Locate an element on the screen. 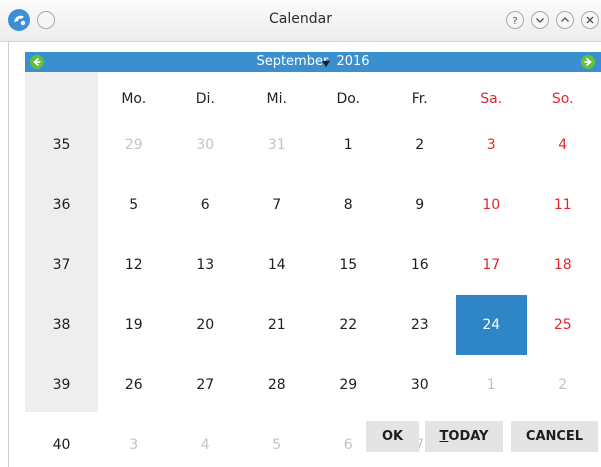  day-cell: 18 is located at coordinates (563, 265).